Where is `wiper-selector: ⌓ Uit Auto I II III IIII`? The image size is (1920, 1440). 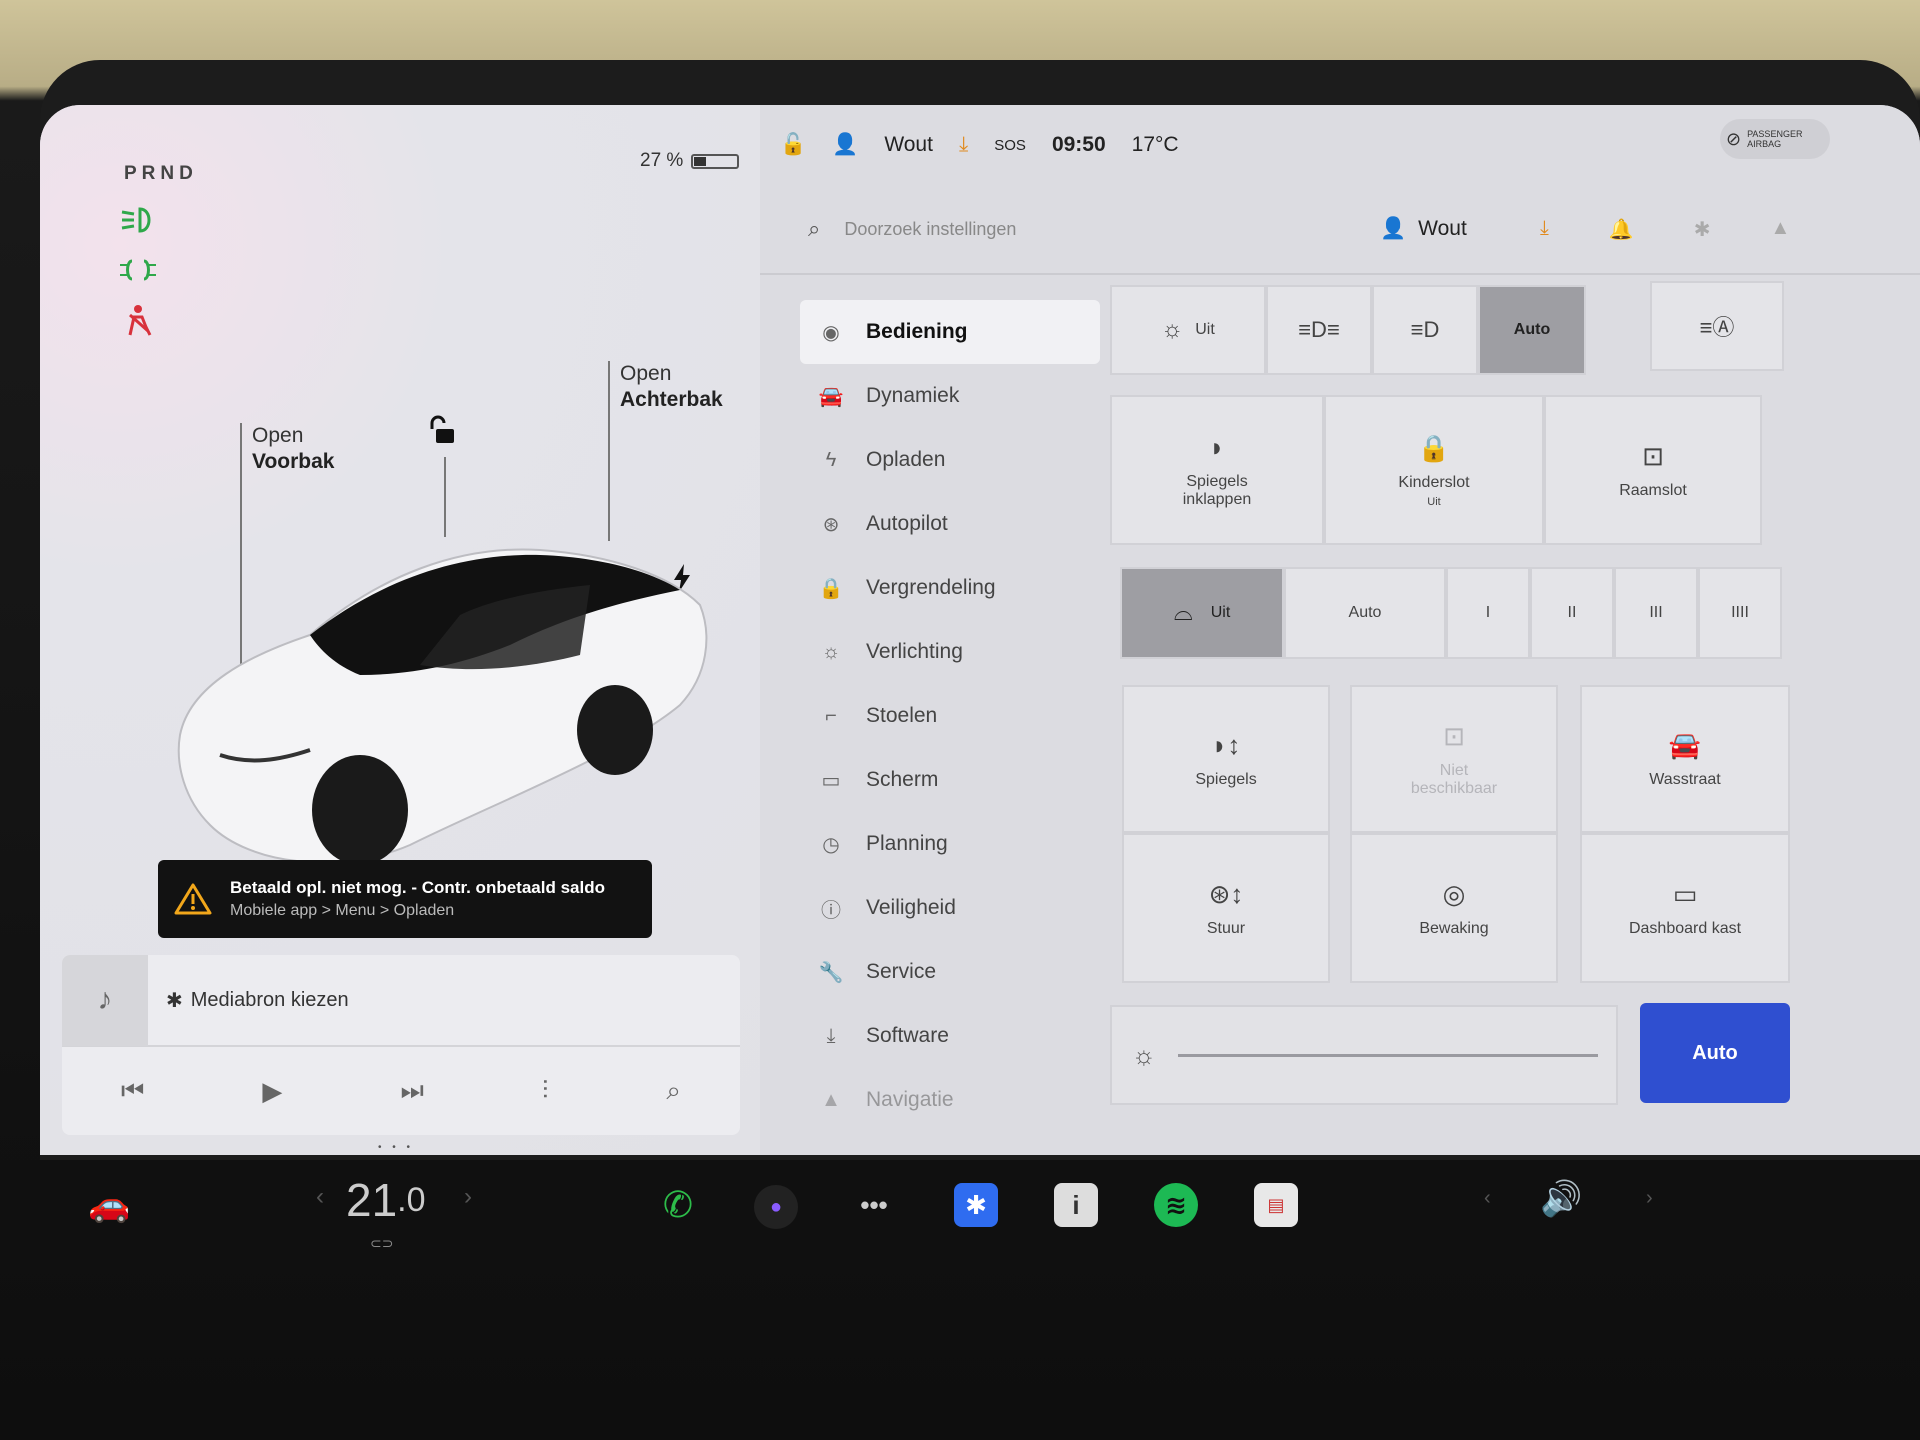 wiper-selector: ⌓ Uit Auto I II III IIII is located at coordinates (1451, 613).